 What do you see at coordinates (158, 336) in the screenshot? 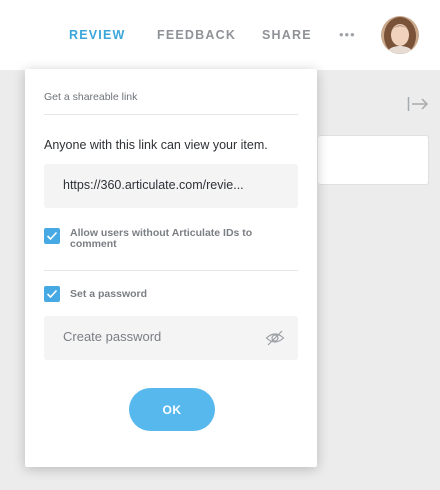
I see `password-input` at bounding box center [158, 336].